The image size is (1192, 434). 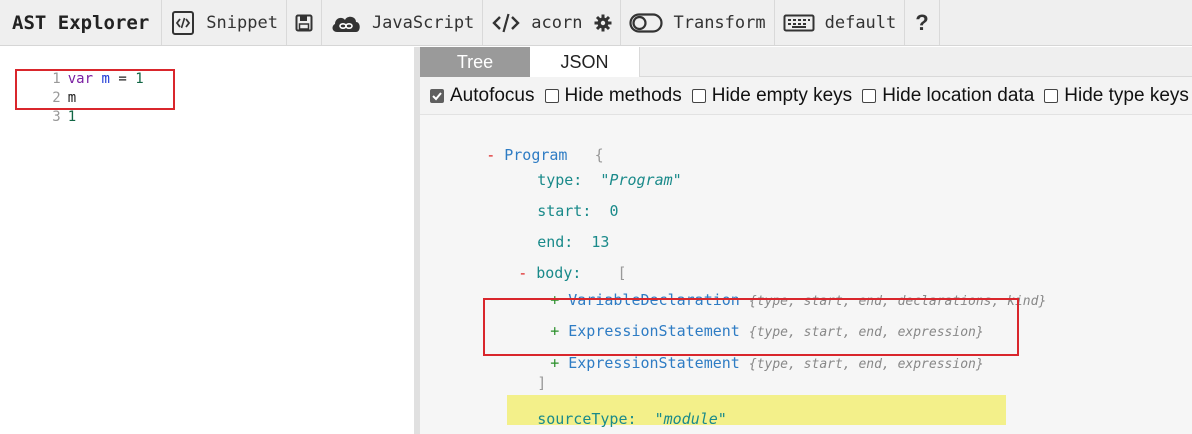 I want to click on hide-methods-label: Hide methods, so click(x=623, y=95).